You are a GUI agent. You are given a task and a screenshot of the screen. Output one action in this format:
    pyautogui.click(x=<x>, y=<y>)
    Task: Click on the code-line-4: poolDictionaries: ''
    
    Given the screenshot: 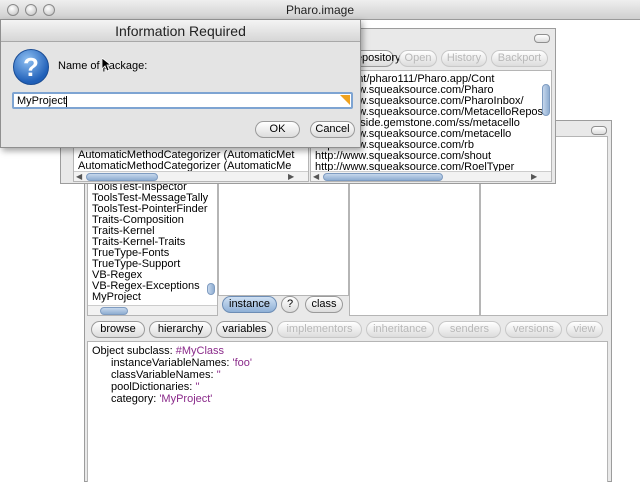 What is the action you would take?
    pyautogui.click(x=155, y=387)
    